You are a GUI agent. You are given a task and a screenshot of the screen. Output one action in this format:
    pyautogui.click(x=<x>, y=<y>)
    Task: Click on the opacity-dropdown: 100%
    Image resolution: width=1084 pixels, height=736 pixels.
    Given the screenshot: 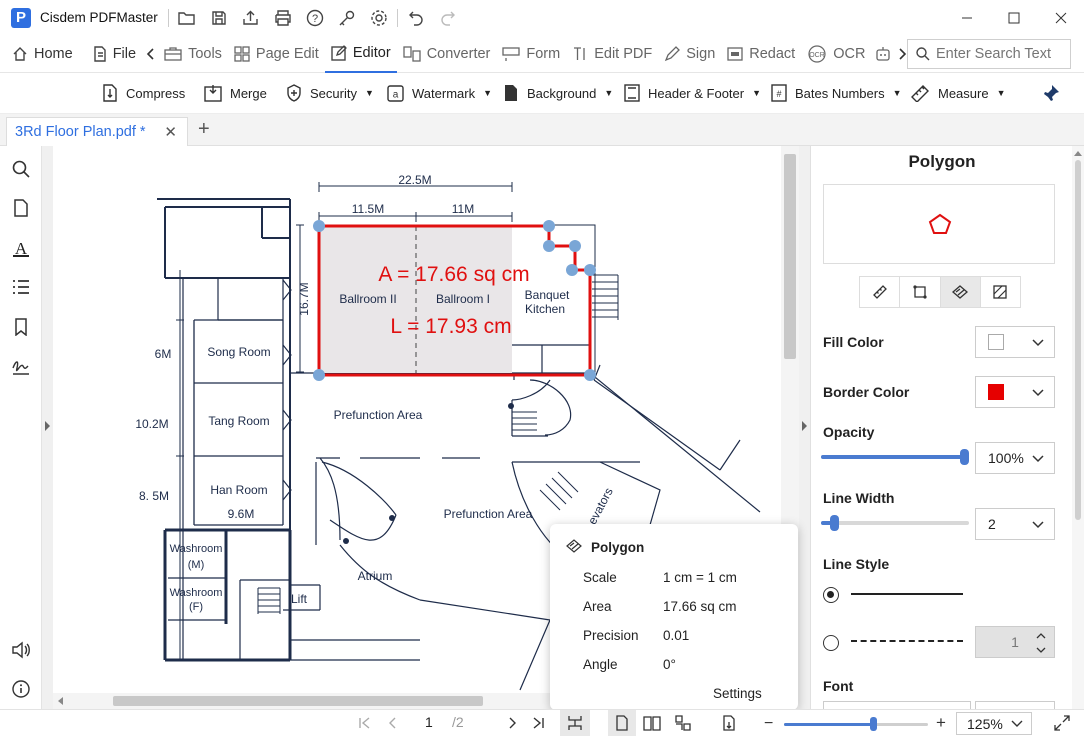 What is the action you would take?
    pyautogui.click(x=1015, y=458)
    